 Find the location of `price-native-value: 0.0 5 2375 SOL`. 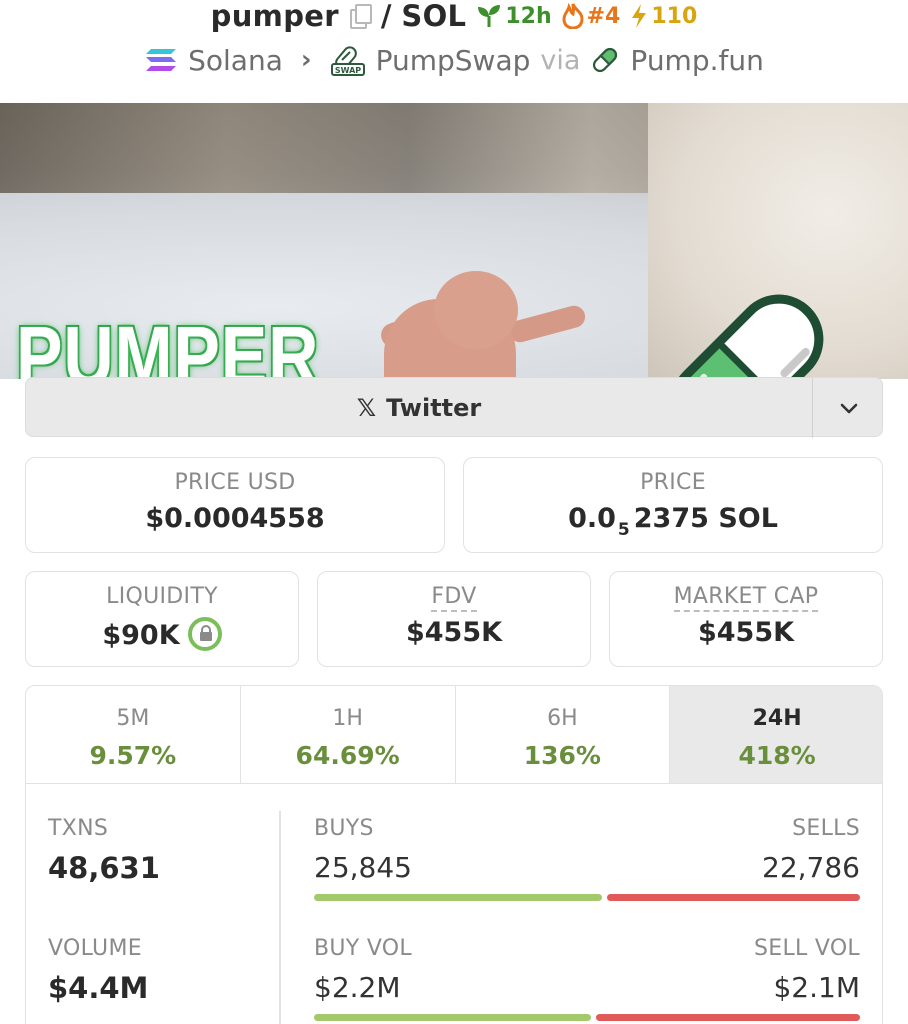

price-native-value: 0.0 5 2375 SOL is located at coordinates (673, 521).